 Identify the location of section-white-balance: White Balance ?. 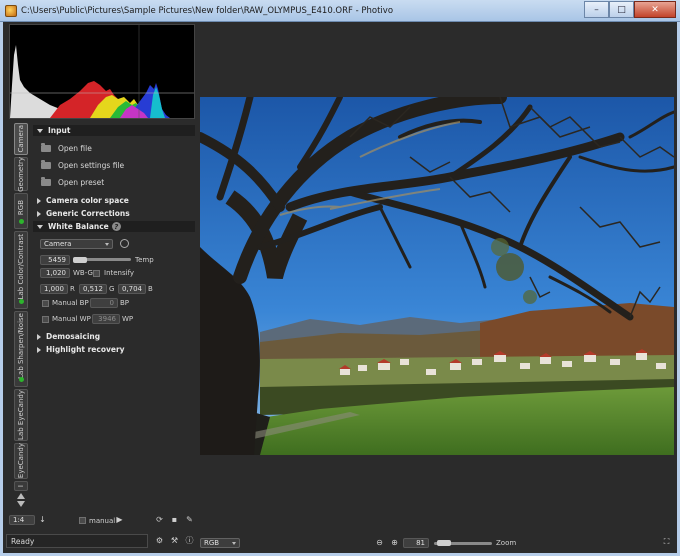
(114, 226).